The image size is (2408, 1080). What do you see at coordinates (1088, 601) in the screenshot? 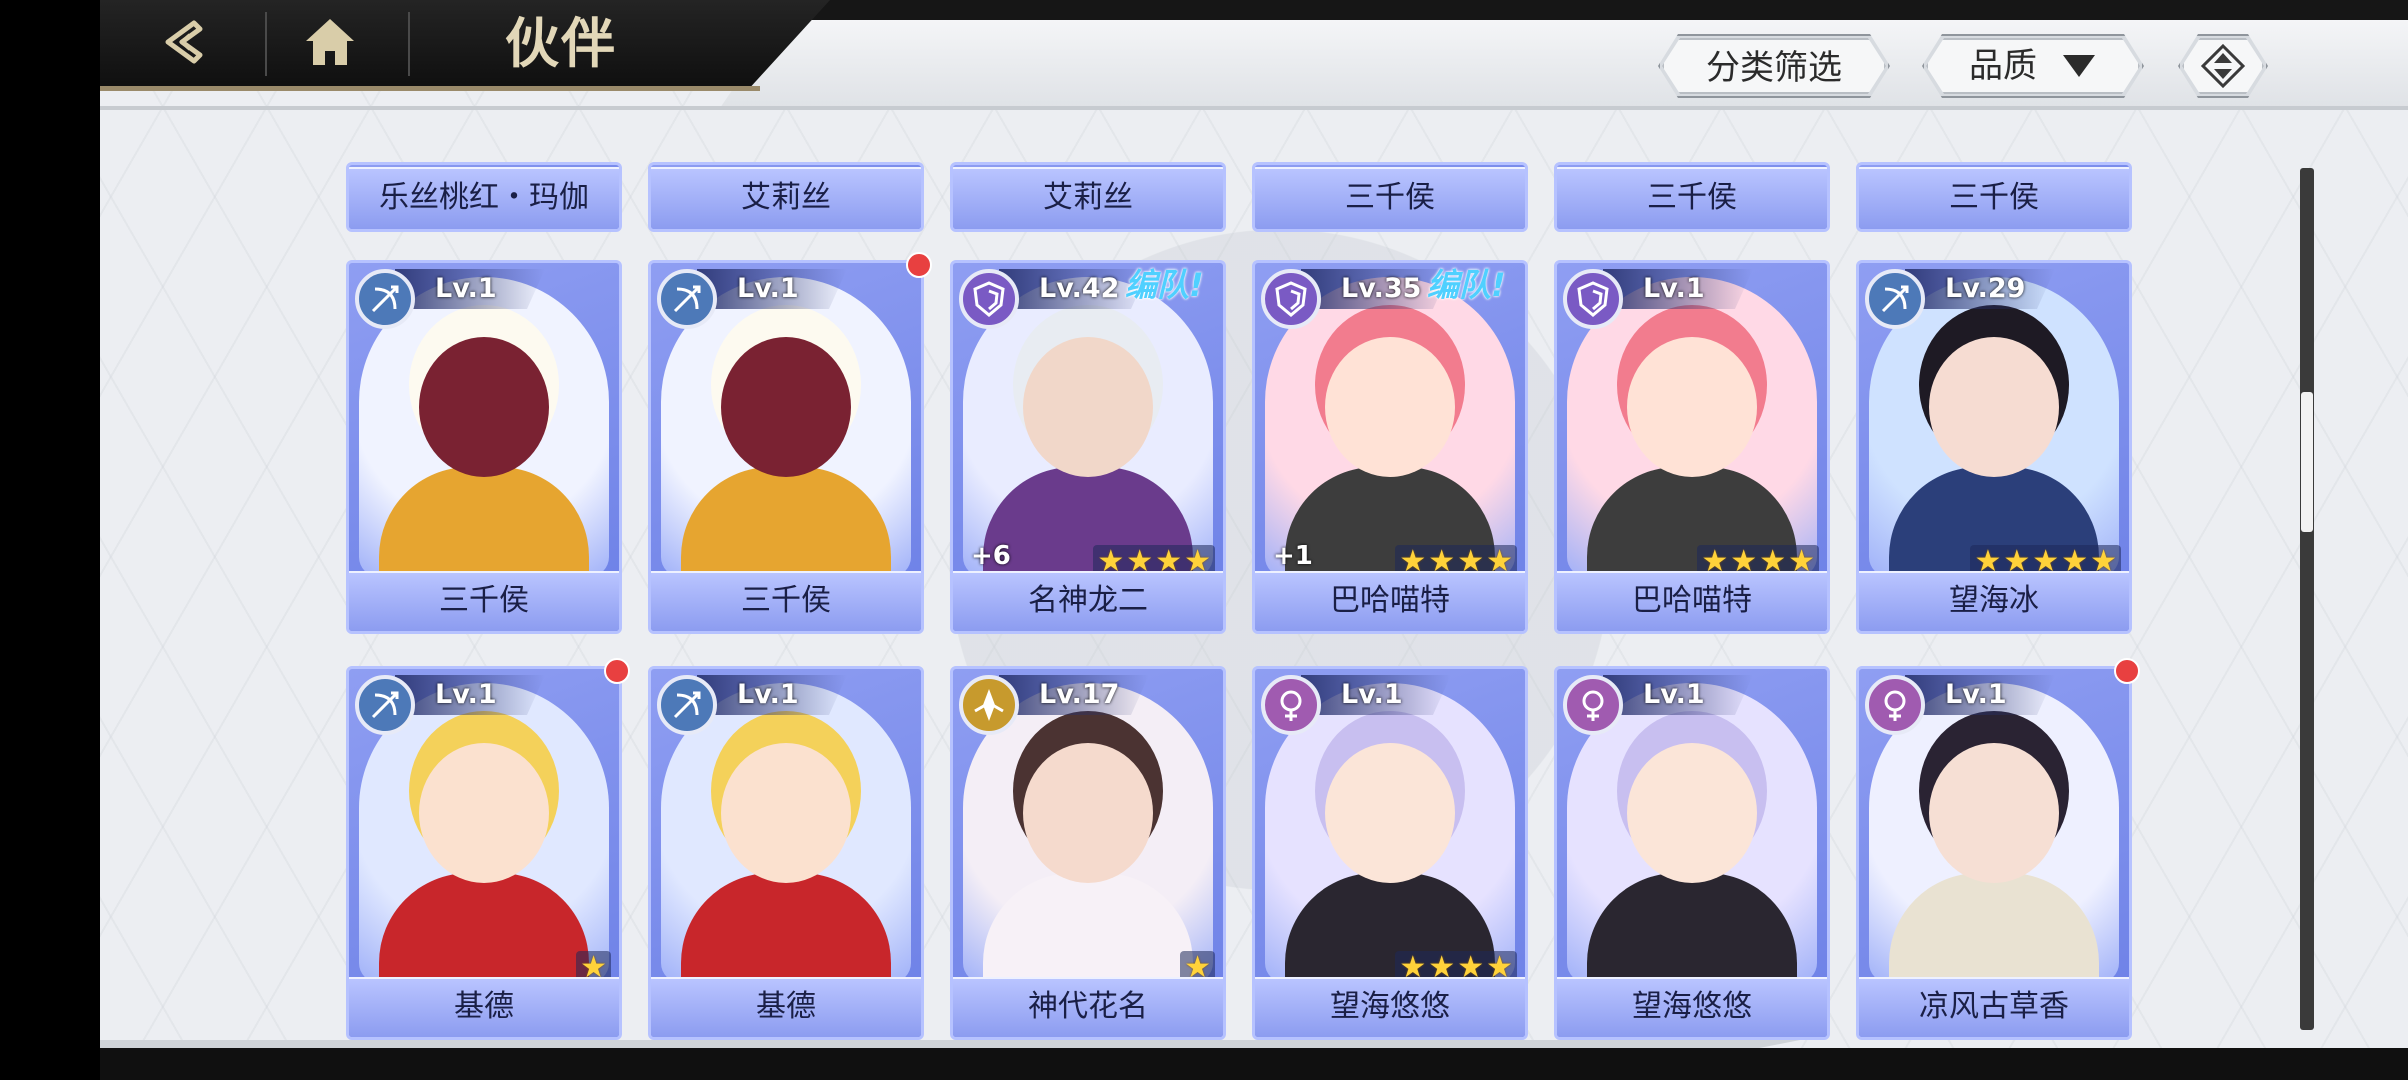
I see `partner-name: 名神龙二` at bounding box center [1088, 601].